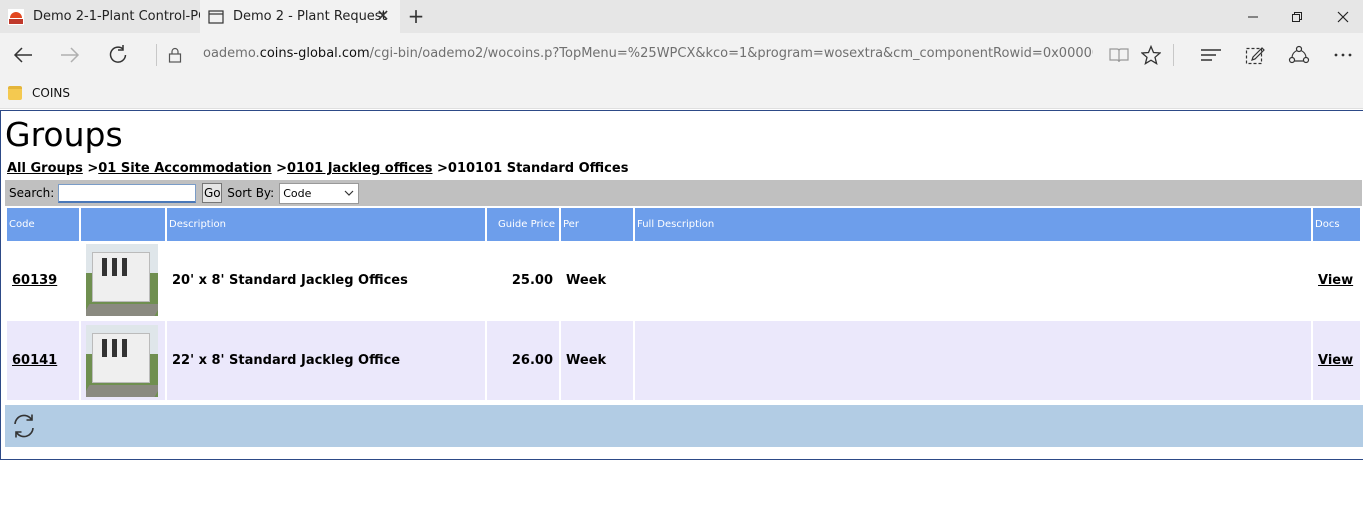 The height and width of the screenshot is (513, 1363). I want to click on tab-title: Demo 2-1-Plant Control-PC, so click(116, 16).